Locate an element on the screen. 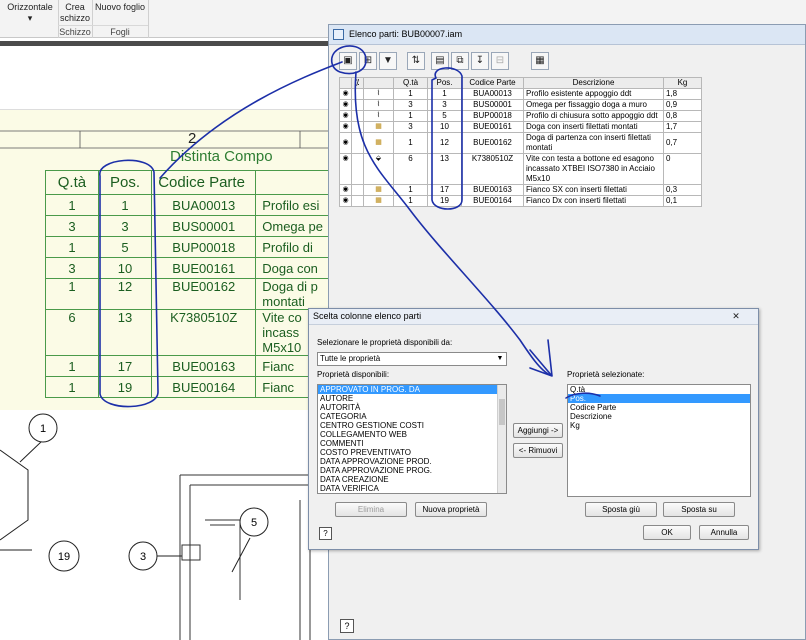 Image resolution: width=806 pixels, height=640 pixels. renumber-icon: ↧ is located at coordinates (480, 61).